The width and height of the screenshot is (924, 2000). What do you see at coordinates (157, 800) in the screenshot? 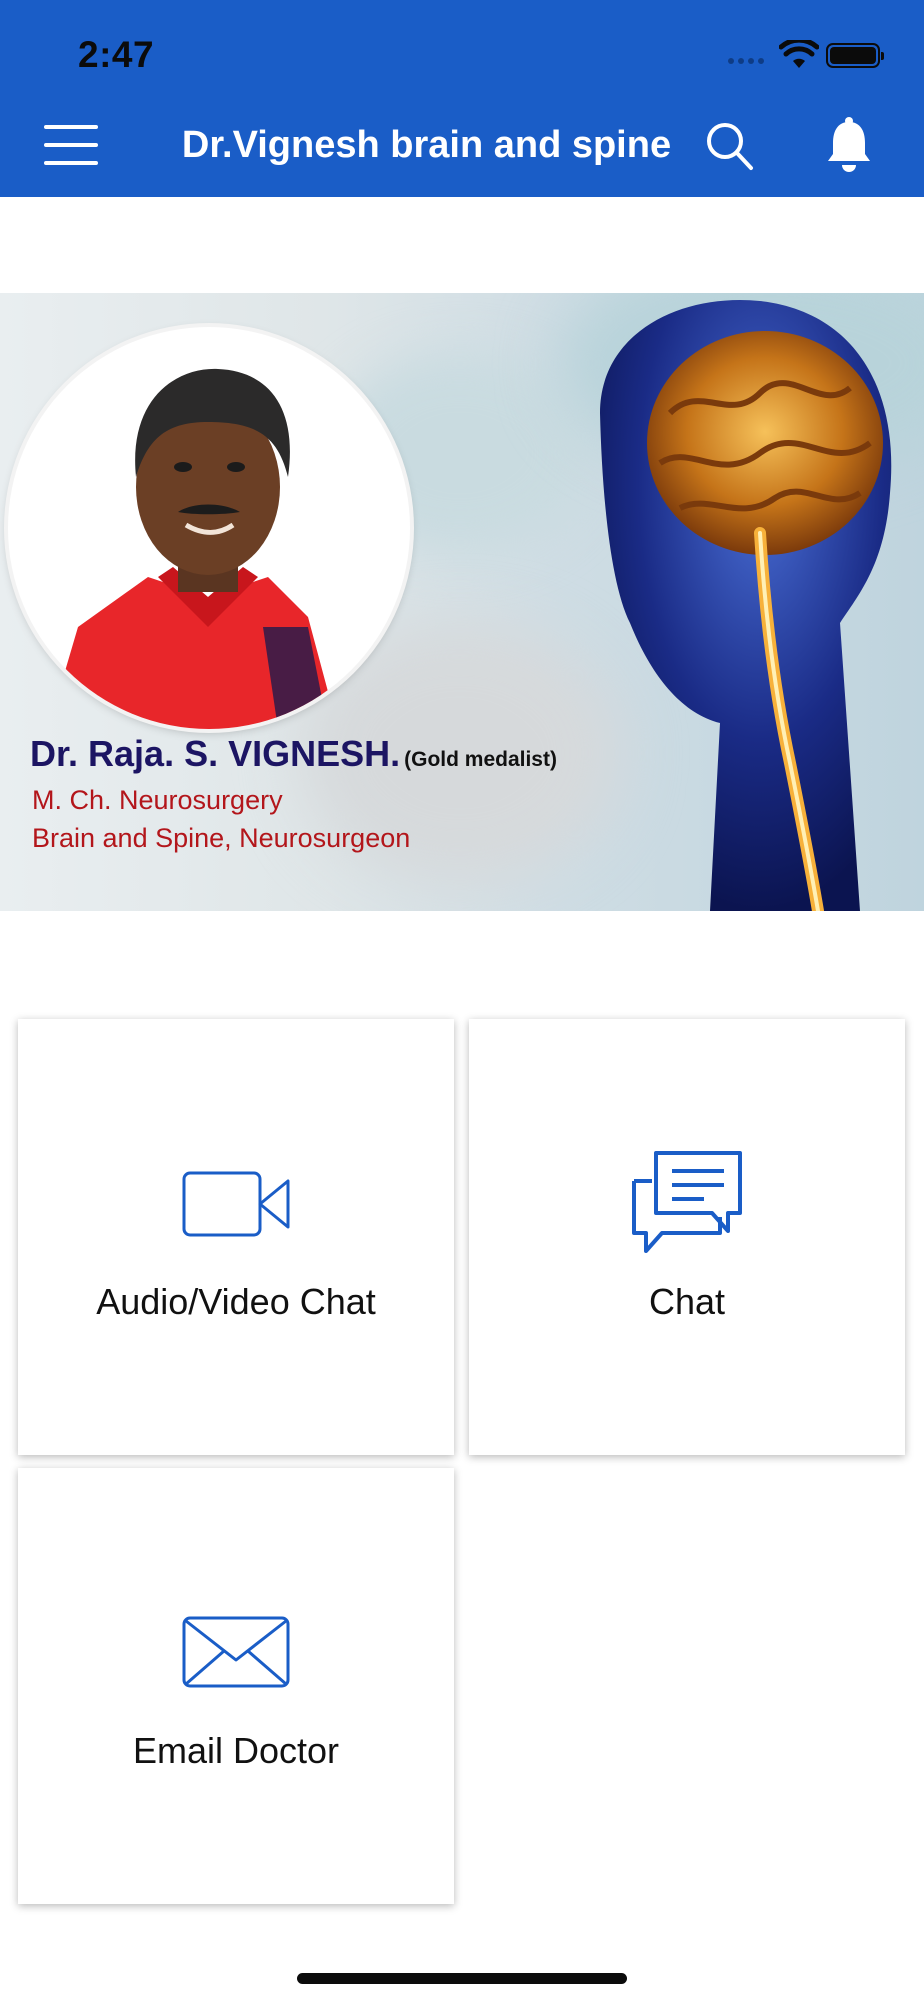
I see `doctor-qualification: M. Ch. Neurosurgery` at bounding box center [157, 800].